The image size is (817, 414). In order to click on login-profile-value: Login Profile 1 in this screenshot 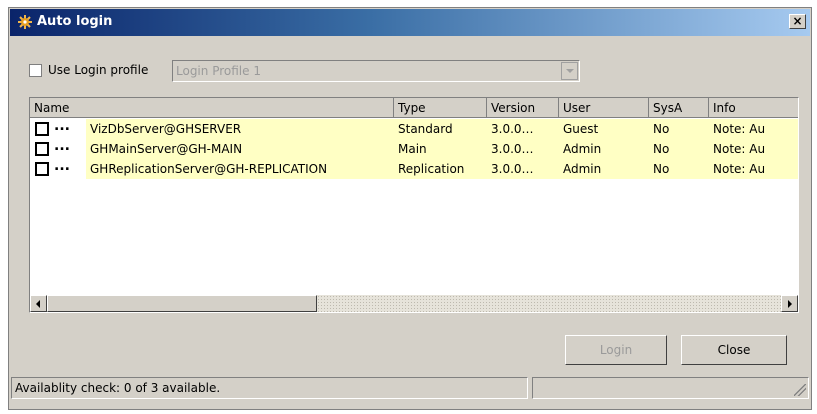, I will do `click(218, 71)`.